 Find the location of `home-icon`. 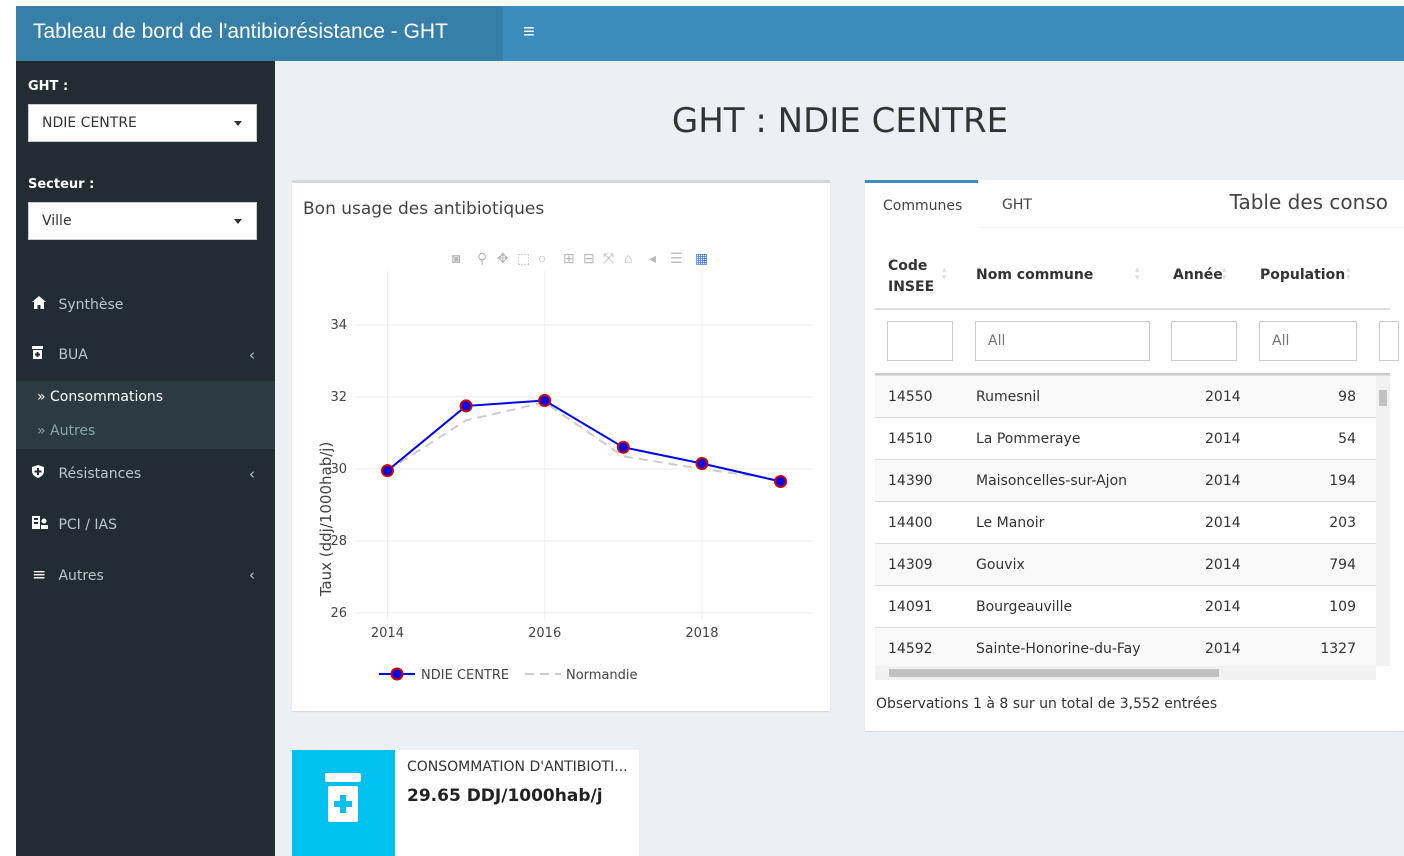

home-icon is located at coordinates (43, 305).